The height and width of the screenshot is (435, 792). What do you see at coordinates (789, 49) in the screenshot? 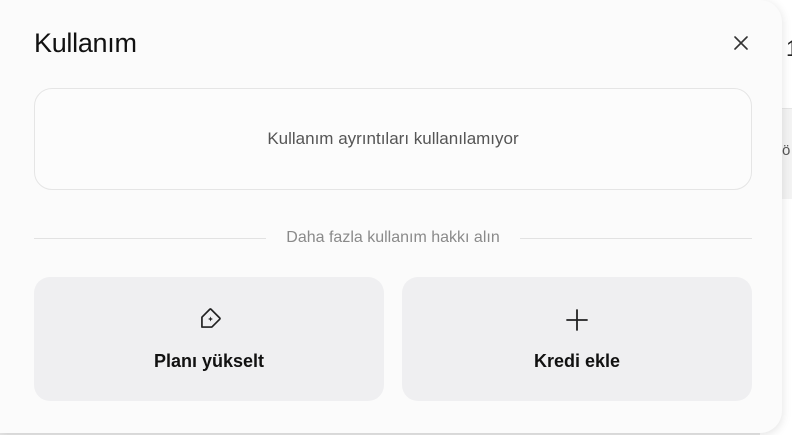
I see `background-text-fragment: 1` at bounding box center [789, 49].